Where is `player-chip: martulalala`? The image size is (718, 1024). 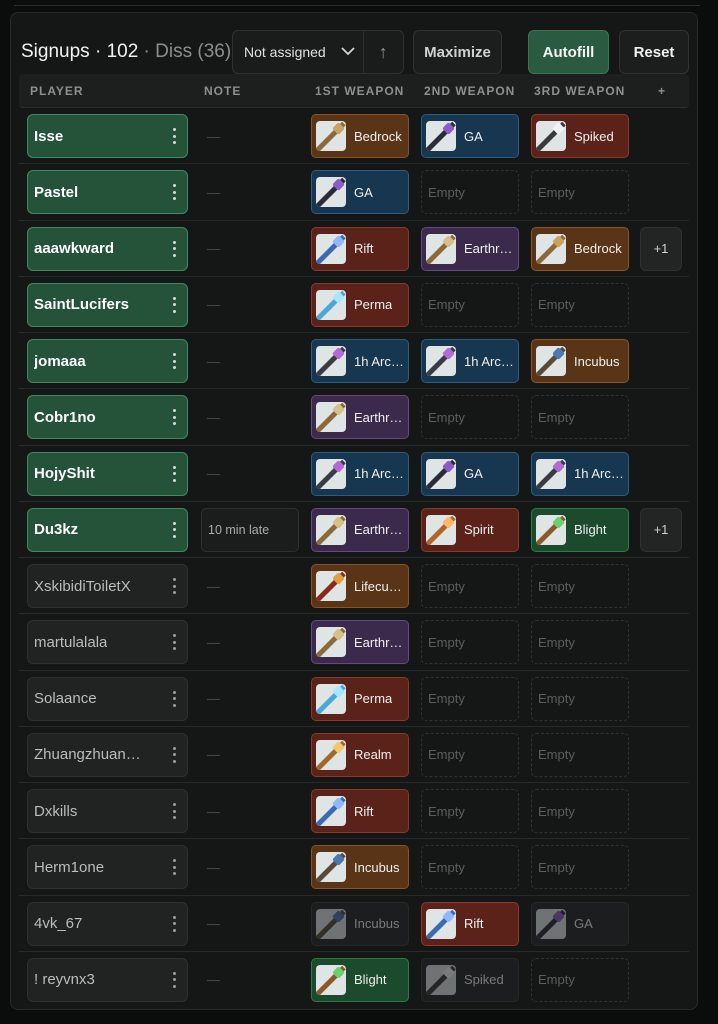 player-chip: martulalala is located at coordinates (107, 642).